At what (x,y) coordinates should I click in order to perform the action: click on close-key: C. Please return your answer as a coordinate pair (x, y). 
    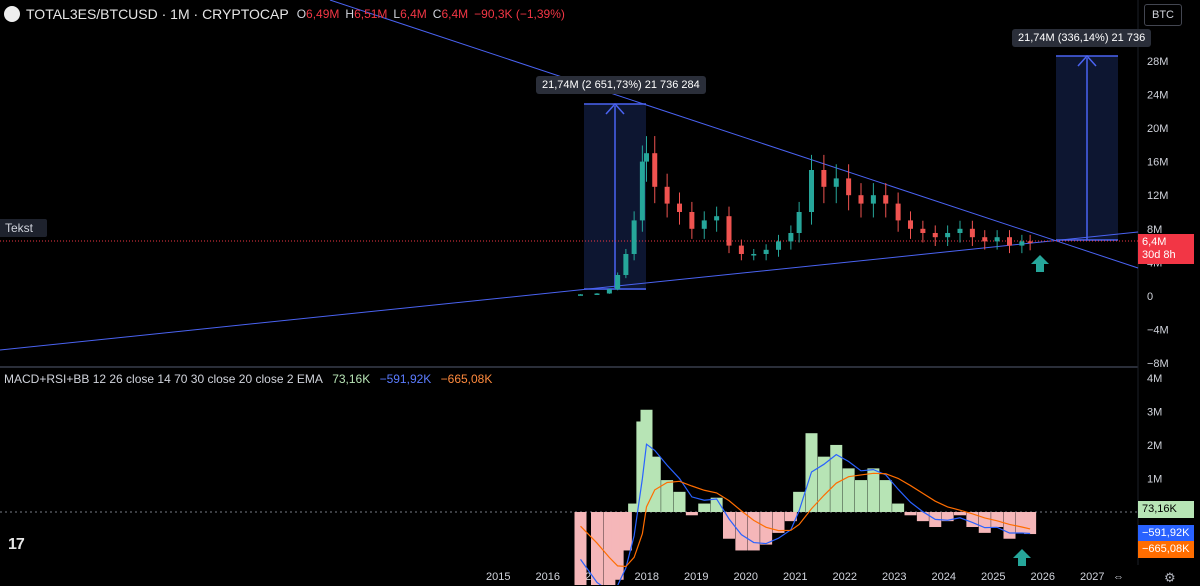
    Looking at the image, I should click on (437, 14).